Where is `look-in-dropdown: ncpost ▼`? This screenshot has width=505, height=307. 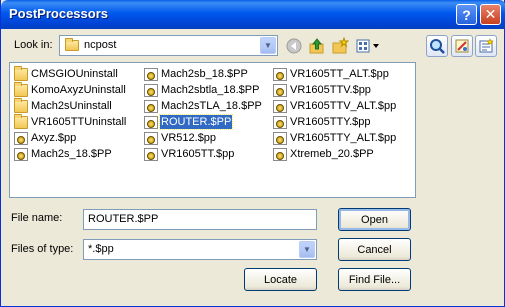
look-in-dropdown: ncpost ▼ is located at coordinates (168, 45).